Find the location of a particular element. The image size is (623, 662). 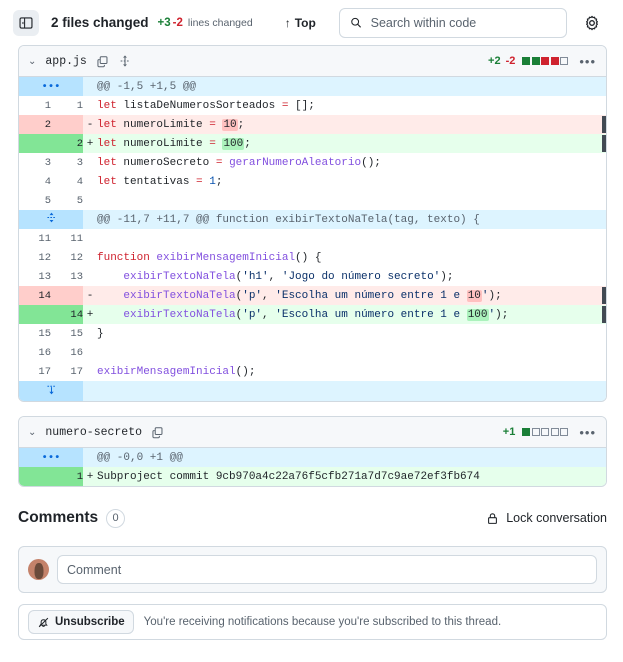

code-token: exibirMensagemInicial is located at coordinates (166, 371).